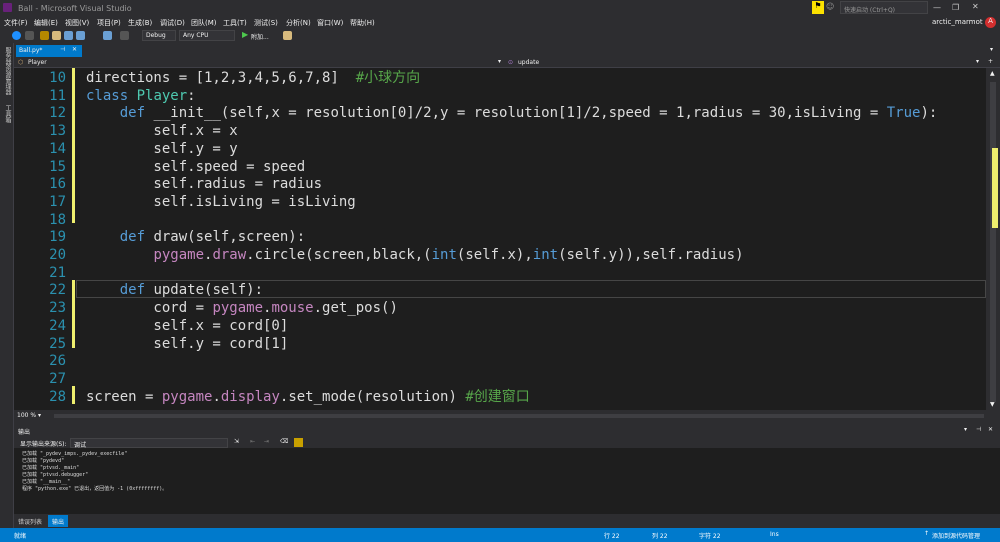 The width and height of the screenshot is (1000, 542). What do you see at coordinates (46, 482) in the screenshot?
I see `output-line: 已加载 "__main__"` at bounding box center [46, 482].